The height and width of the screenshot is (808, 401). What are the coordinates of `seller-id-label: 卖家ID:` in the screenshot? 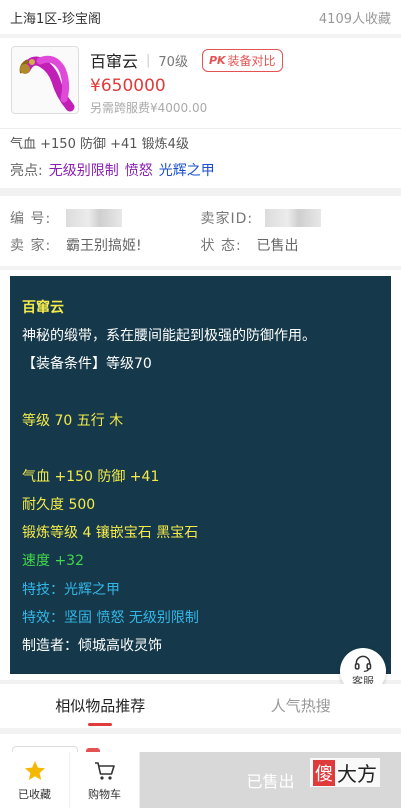 It's located at (227, 218).